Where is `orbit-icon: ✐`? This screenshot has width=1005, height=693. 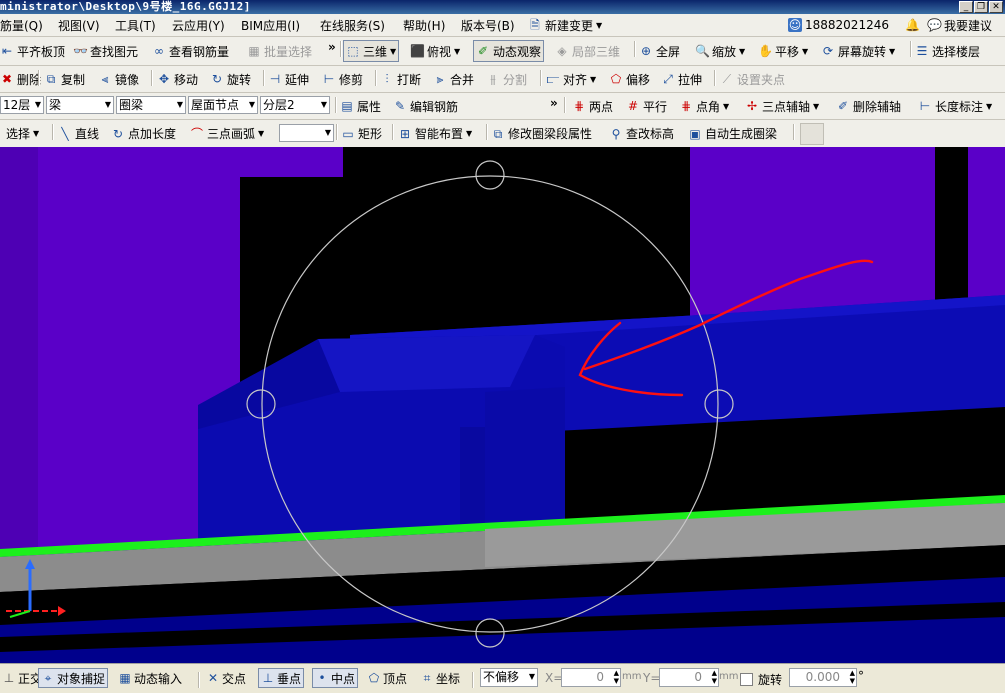 orbit-icon: ✐ is located at coordinates (483, 51).